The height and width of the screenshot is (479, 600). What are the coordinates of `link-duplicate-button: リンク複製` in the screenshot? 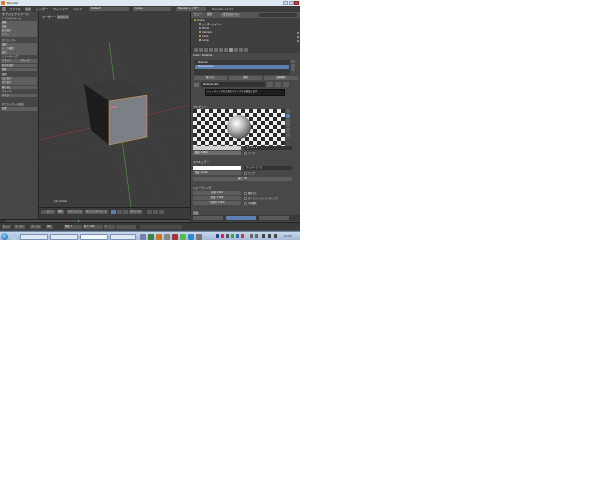 It's located at (19, 49).